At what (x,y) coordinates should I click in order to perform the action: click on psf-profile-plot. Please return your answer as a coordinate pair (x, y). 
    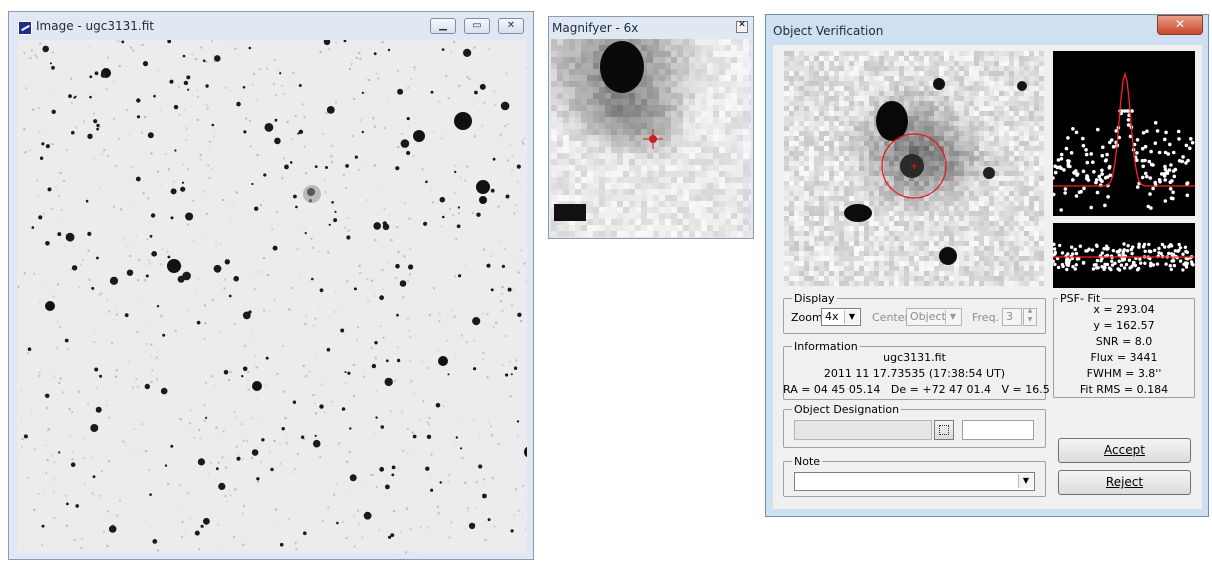
    Looking at the image, I should click on (1124, 133).